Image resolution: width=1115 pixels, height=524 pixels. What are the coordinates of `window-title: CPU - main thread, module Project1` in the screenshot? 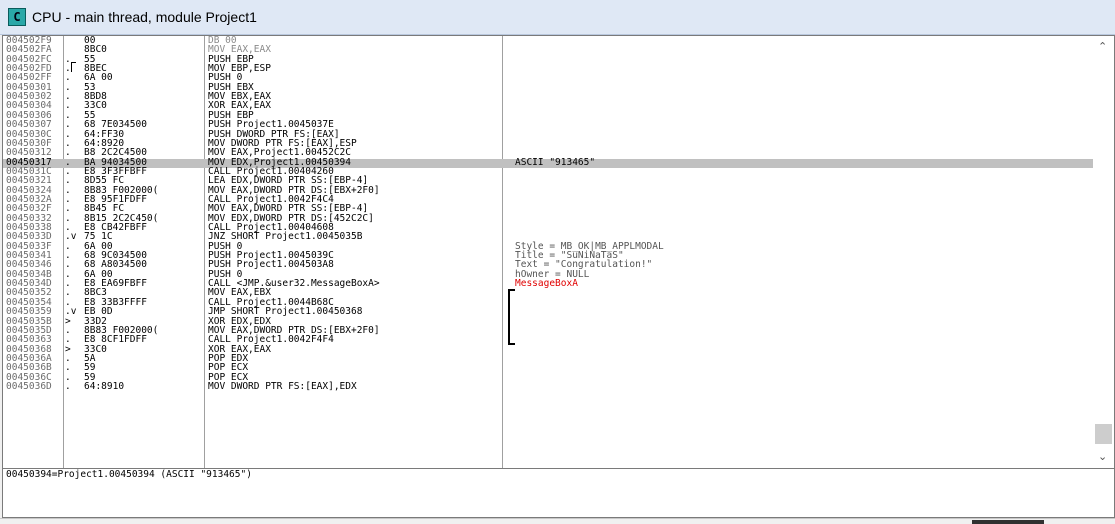 It's located at (144, 17).